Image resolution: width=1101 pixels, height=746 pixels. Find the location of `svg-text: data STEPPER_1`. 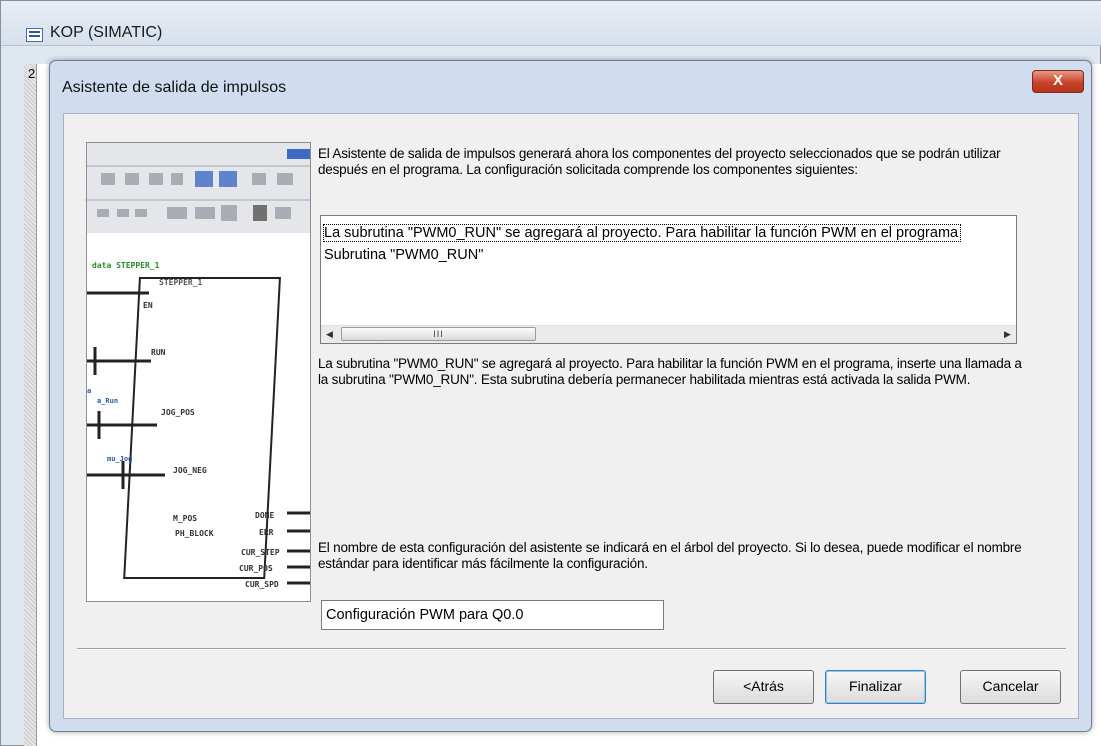

svg-text: data STEPPER_1 is located at coordinates (126, 265).